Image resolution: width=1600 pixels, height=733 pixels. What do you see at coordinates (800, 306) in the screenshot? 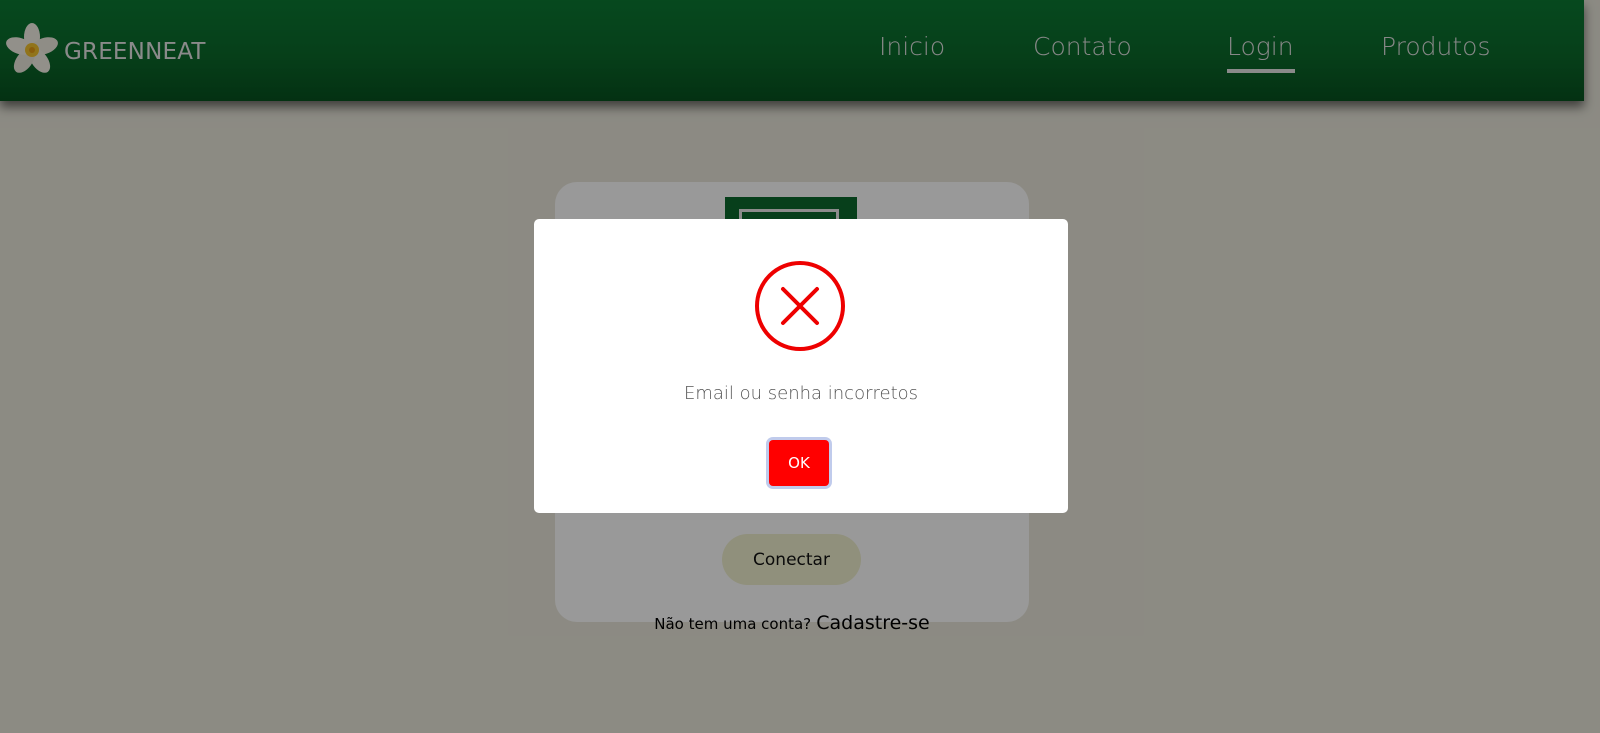
I see `error-x-icon` at bounding box center [800, 306].